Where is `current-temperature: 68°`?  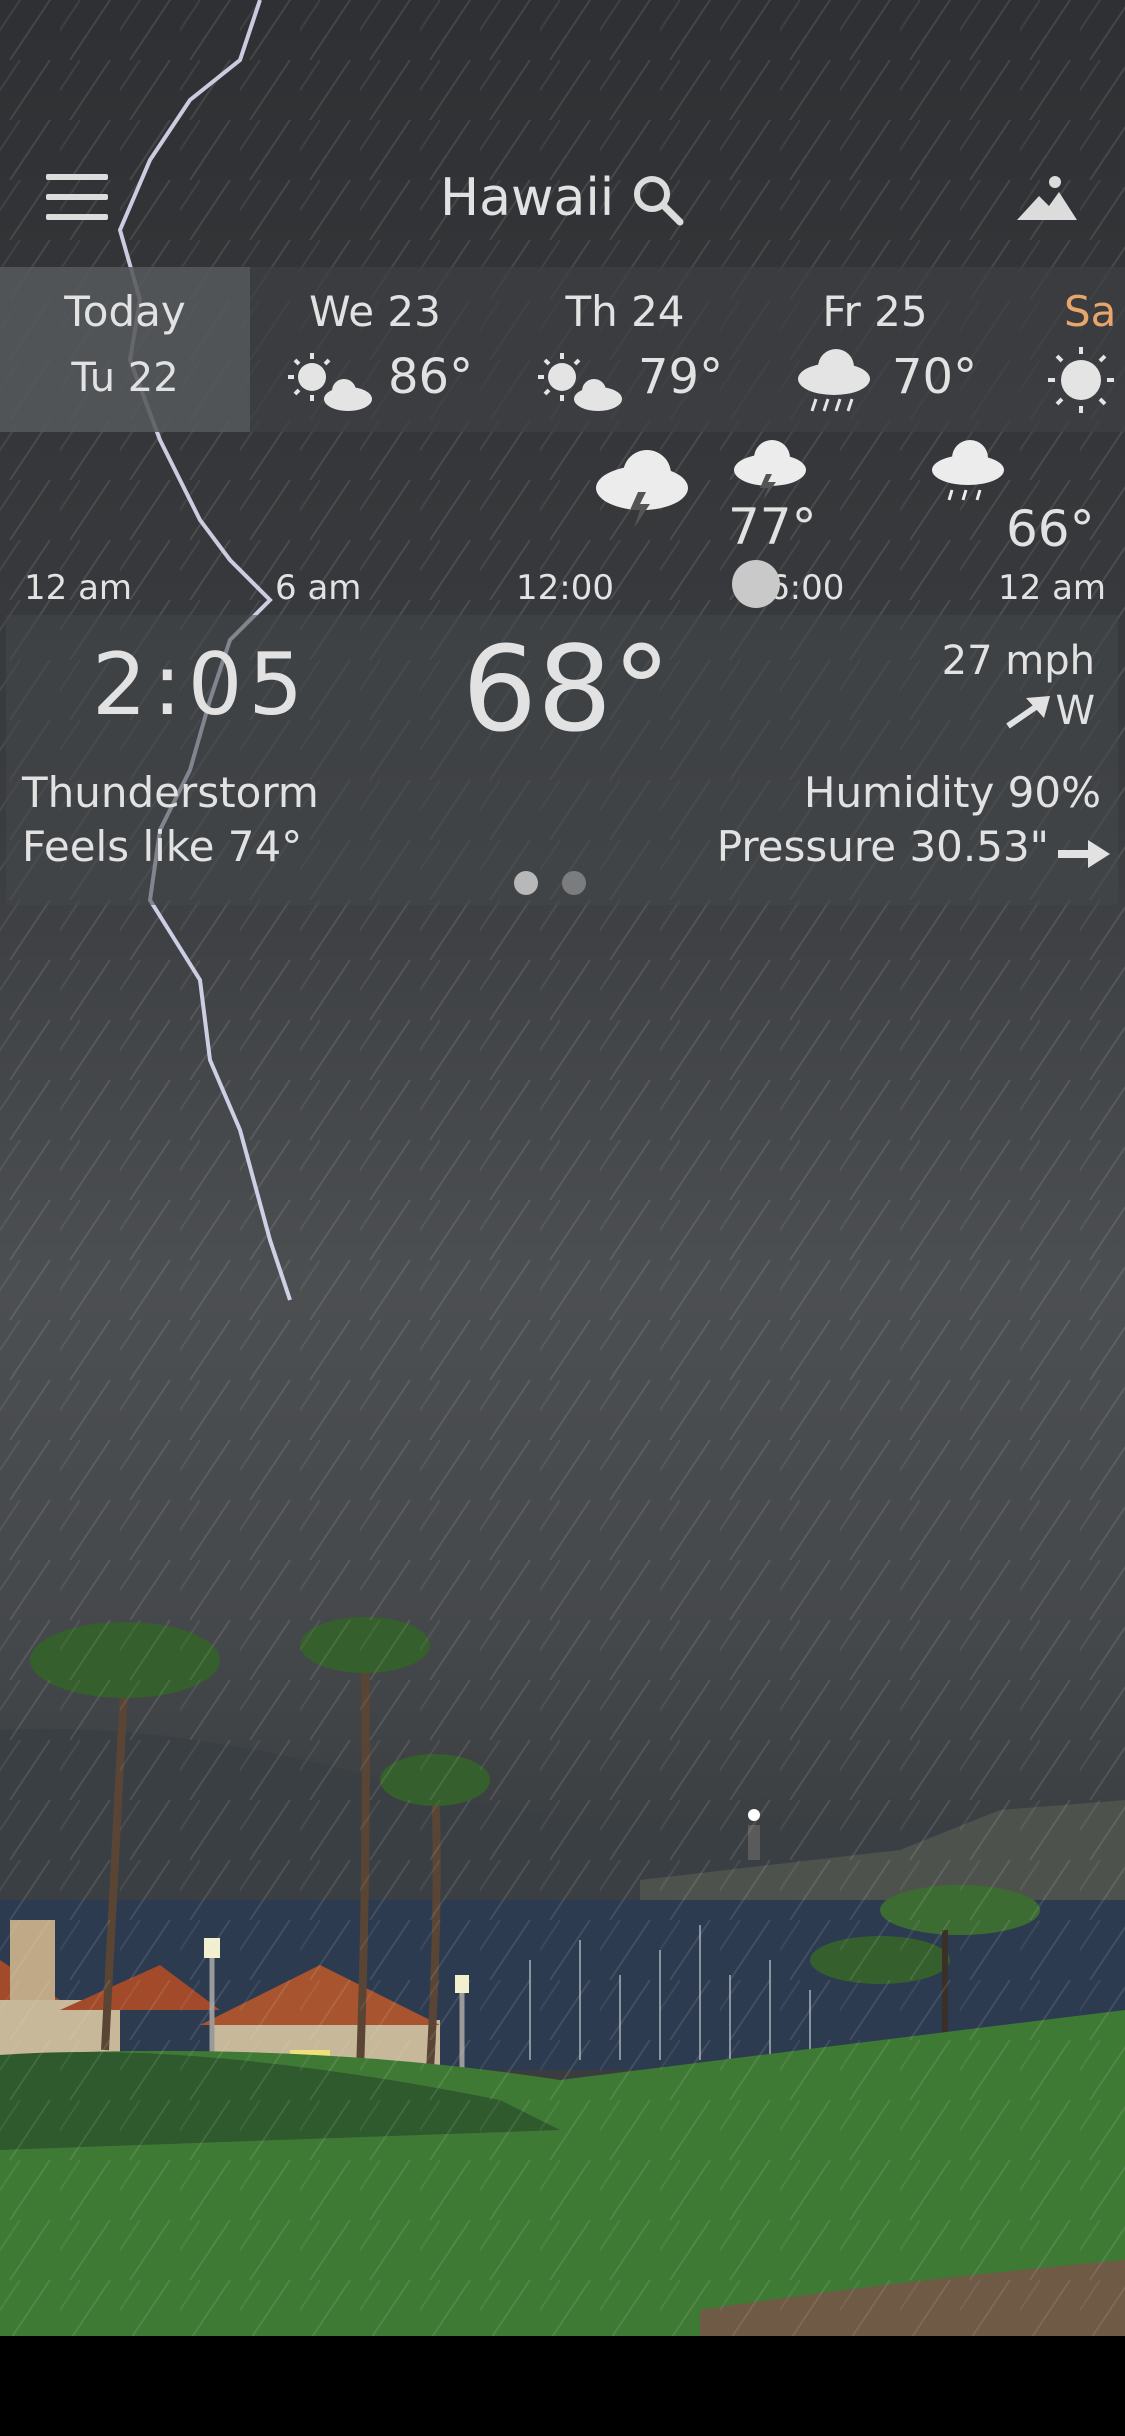
current-temperature: 68° is located at coordinates (567, 689).